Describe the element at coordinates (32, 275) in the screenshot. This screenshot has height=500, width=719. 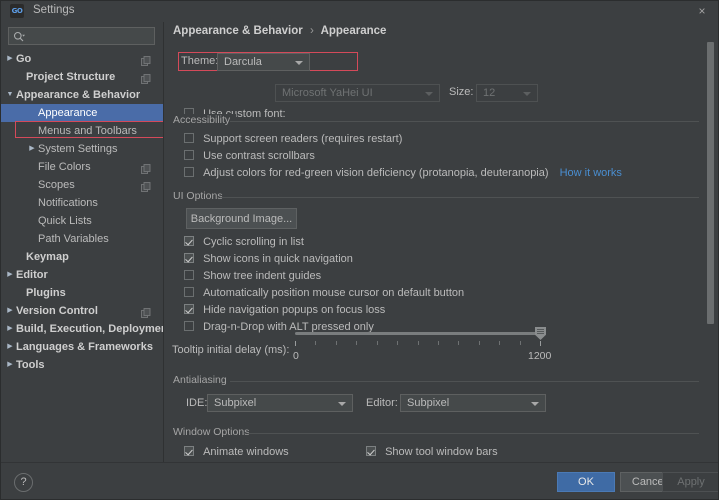
I see `sidebar-item-label: Editor` at that location.